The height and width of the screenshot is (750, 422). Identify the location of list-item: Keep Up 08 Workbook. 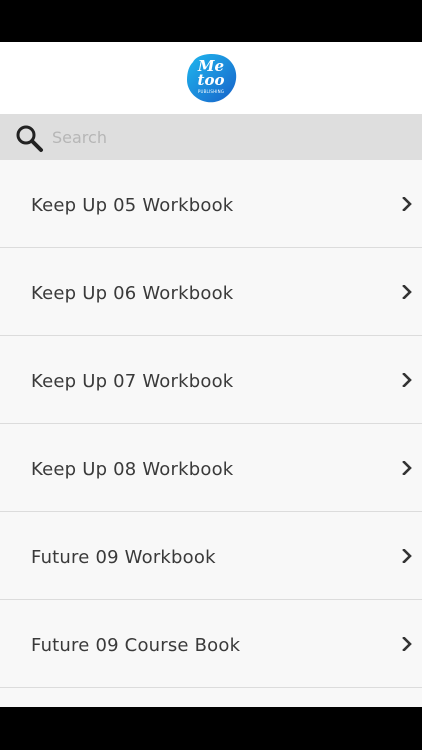
(211, 468).